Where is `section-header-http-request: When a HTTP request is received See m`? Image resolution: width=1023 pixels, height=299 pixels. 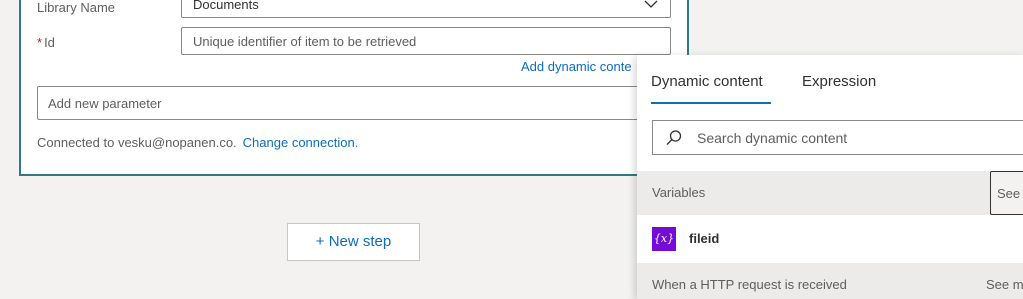
section-header-http-request: When a HTTP request is received See m is located at coordinates (830, 281).